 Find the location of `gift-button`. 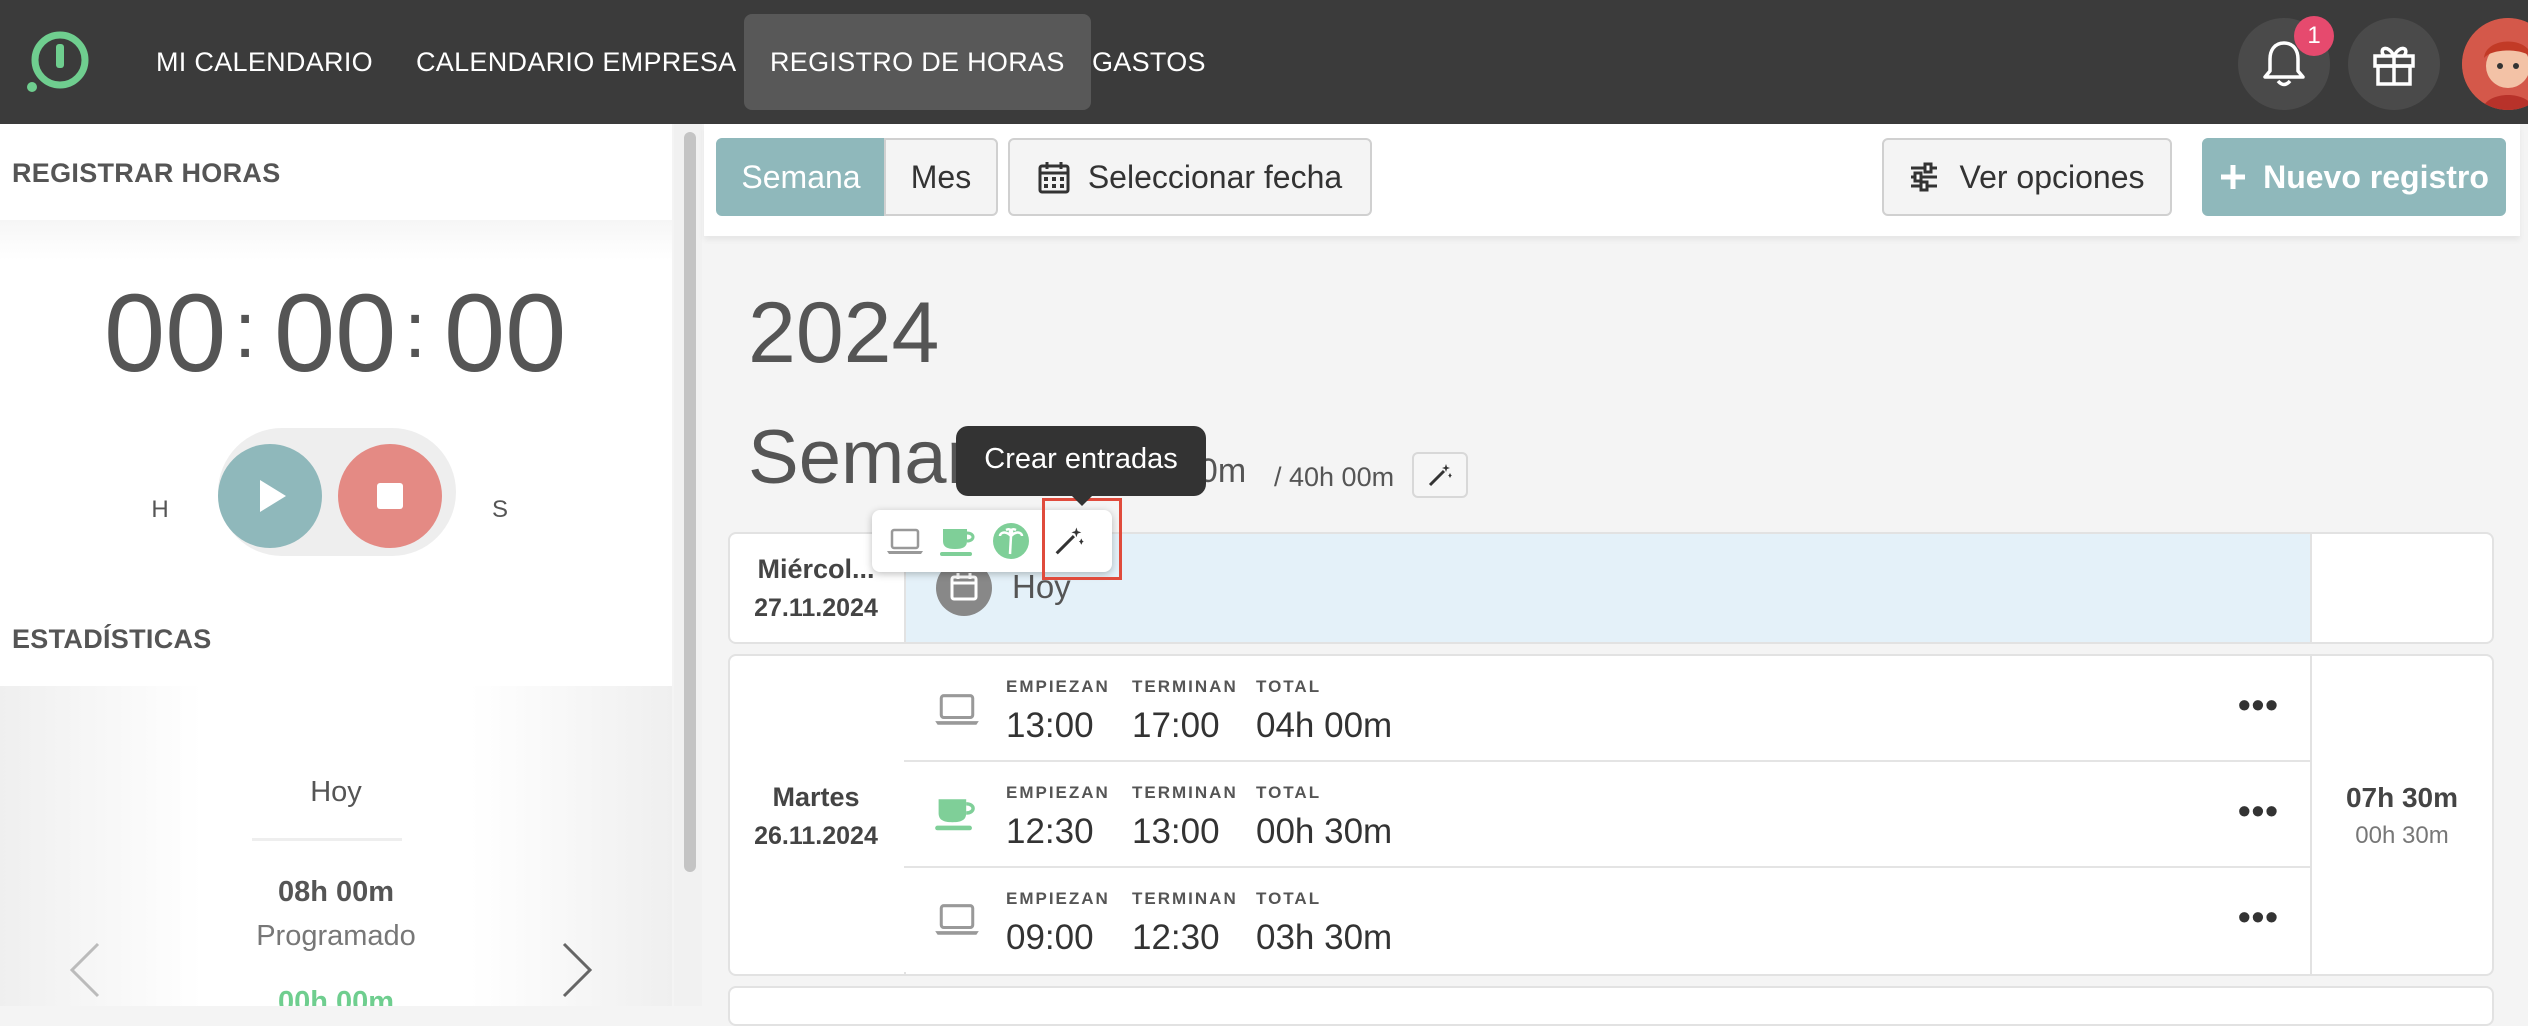

gift-button is located at coordinates (2394, 64).